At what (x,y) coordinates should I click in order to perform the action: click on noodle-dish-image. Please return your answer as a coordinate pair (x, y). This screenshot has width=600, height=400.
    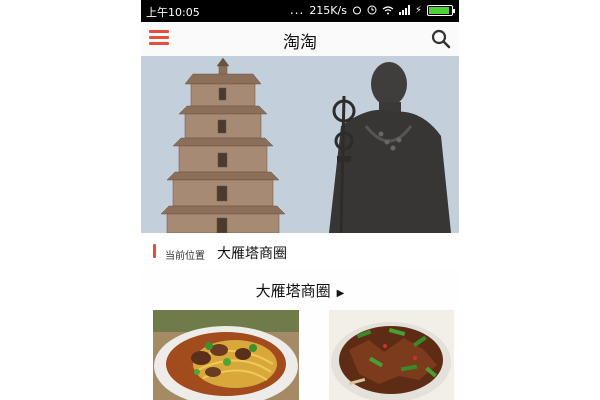
    Looking at the image, I should click on (226, 355).